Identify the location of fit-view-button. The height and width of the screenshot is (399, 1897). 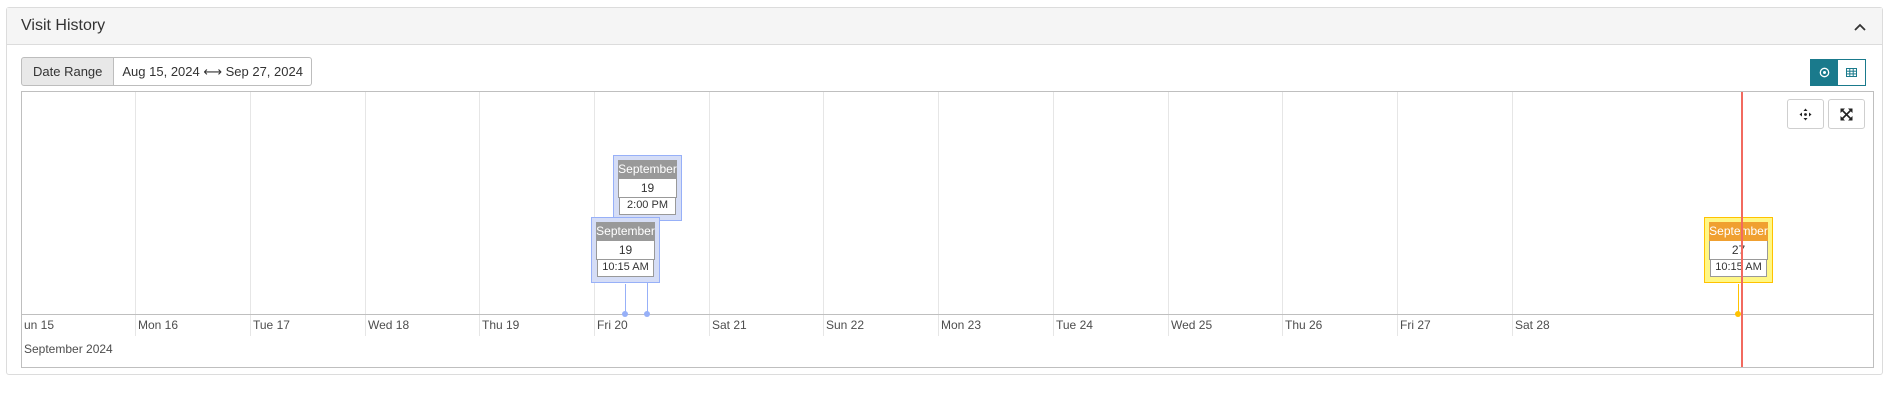
(1805, 114).